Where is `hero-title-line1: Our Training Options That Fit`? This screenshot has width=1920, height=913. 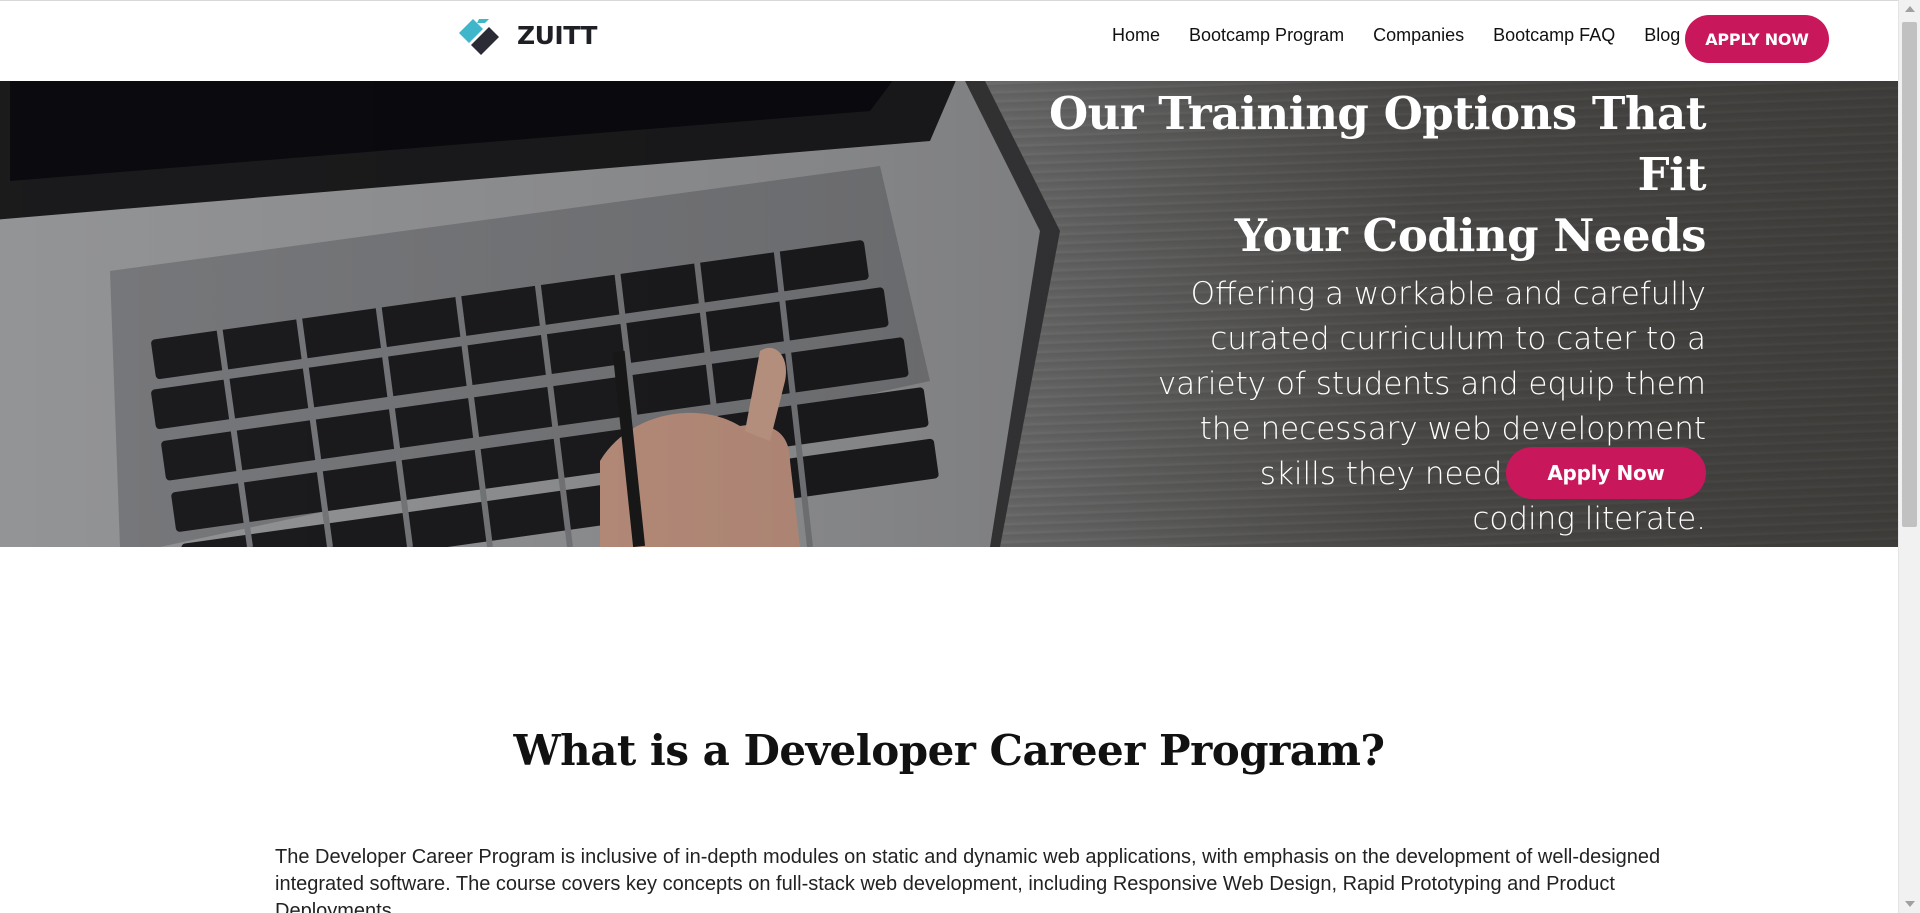
hero-title-line1: Our Training Options That Fit is located at coordinates (1377, 144).